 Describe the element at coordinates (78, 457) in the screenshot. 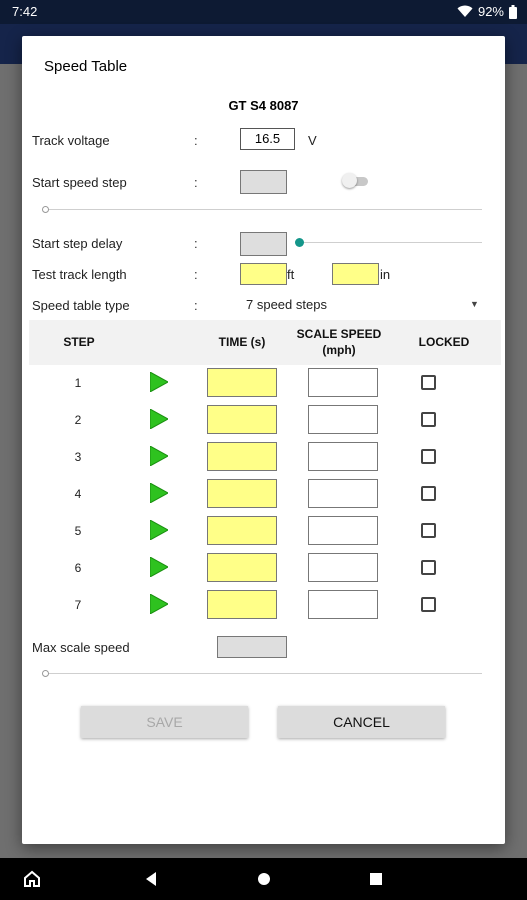

I see `step-number: 3` at that location.